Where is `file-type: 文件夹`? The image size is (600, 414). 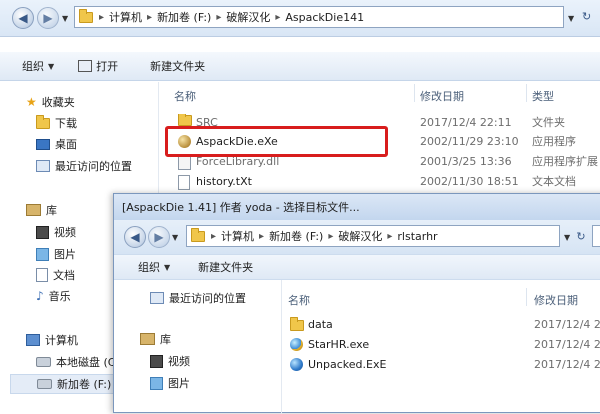
file-type: 文件夹 is located at coordinates (548, 122).